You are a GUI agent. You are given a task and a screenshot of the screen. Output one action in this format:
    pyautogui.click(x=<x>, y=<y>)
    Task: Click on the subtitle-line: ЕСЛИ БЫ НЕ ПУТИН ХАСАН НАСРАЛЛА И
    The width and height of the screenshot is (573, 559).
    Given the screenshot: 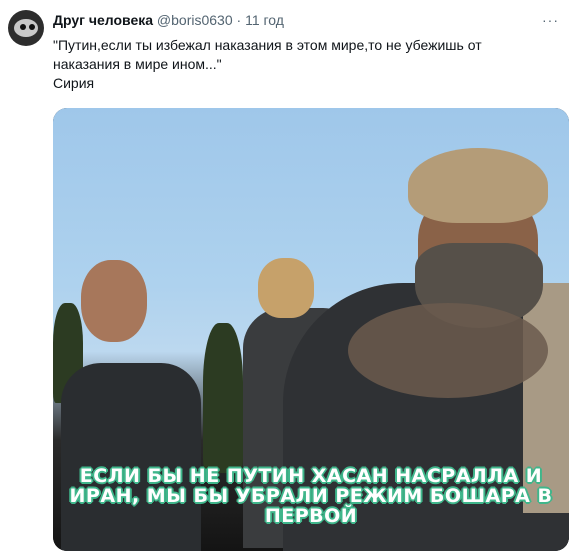 What is the action you would take?
    pyautogui.click(x=311, y=476)
    